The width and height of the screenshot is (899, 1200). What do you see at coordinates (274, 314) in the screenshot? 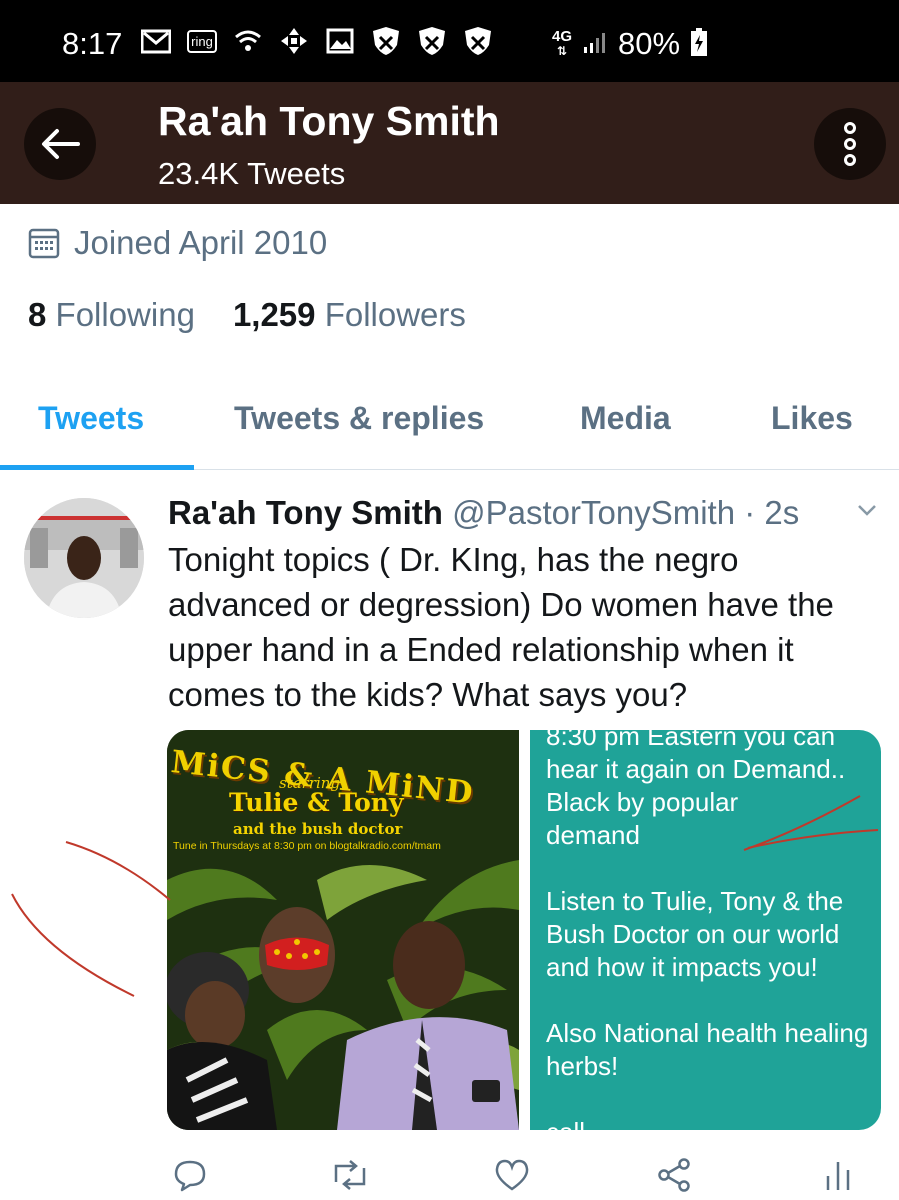
I see `followers-count: 1,259` at bounding box center [274, 314].